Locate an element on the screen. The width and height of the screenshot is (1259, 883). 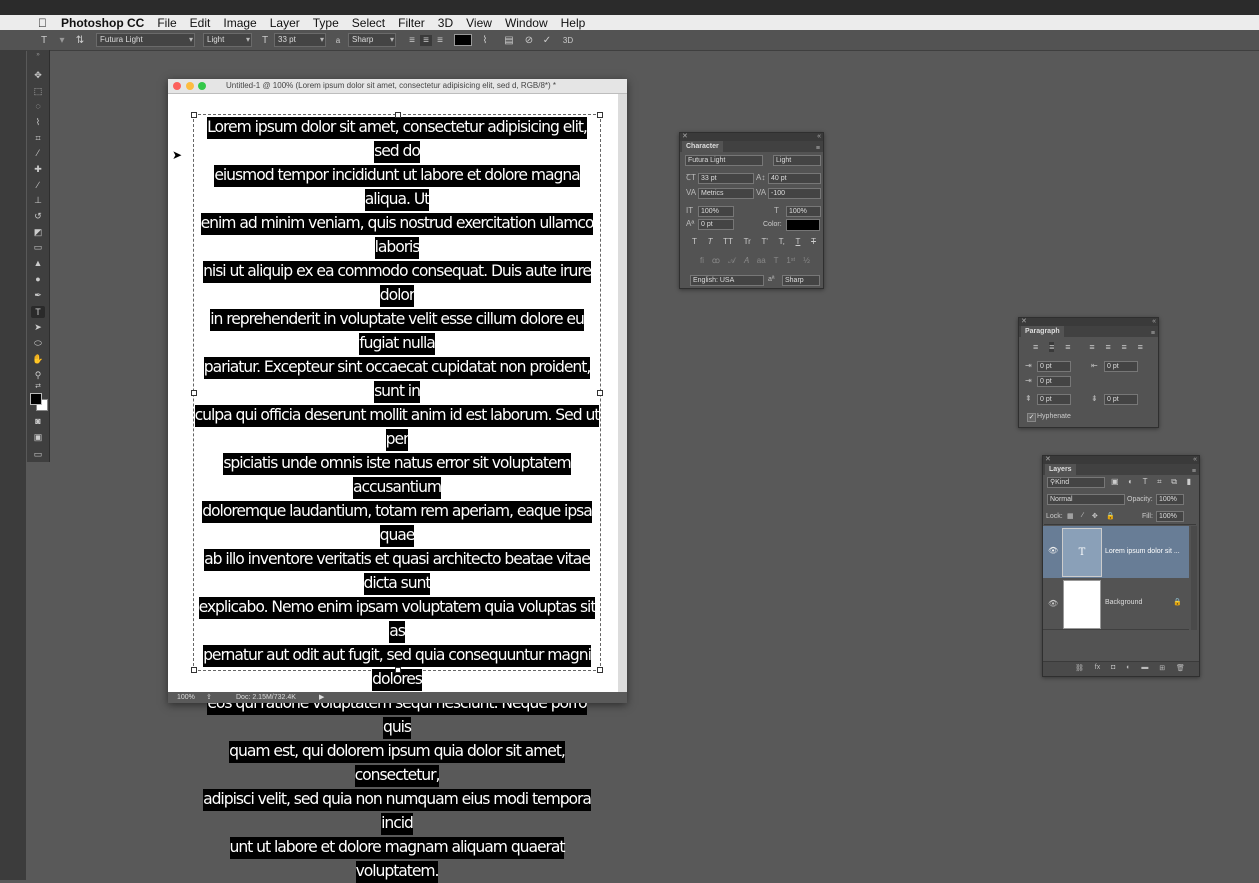
menu-edit: Edit is located at coordinates (200, 23).